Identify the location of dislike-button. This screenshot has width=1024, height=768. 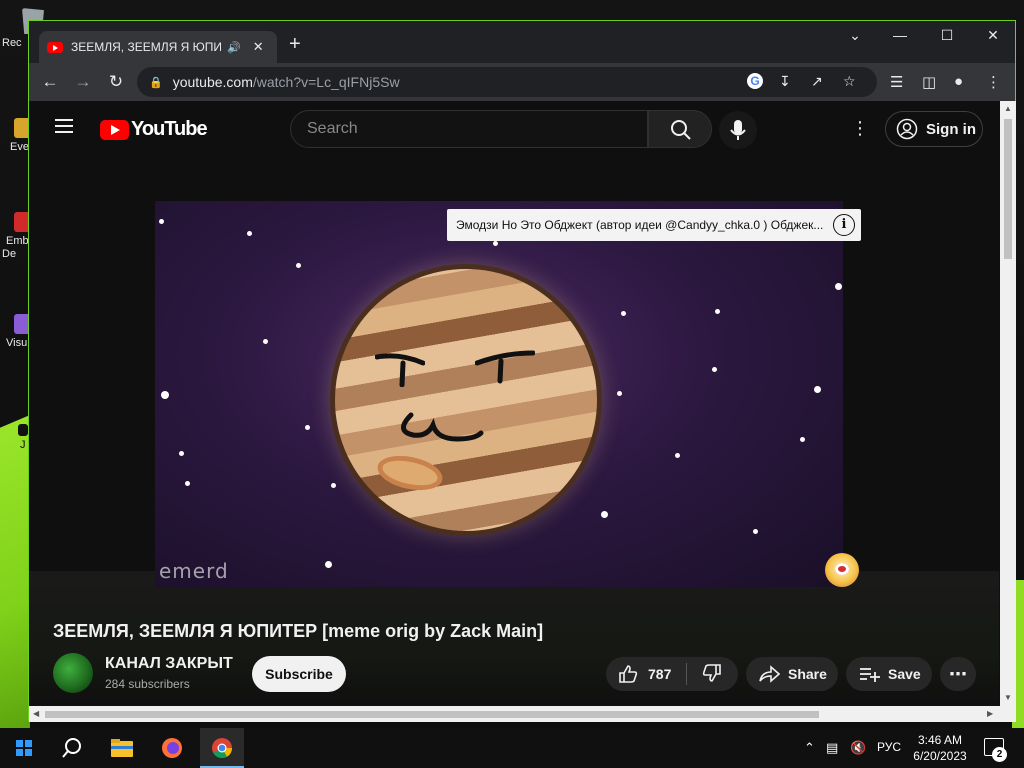
(712, 674).